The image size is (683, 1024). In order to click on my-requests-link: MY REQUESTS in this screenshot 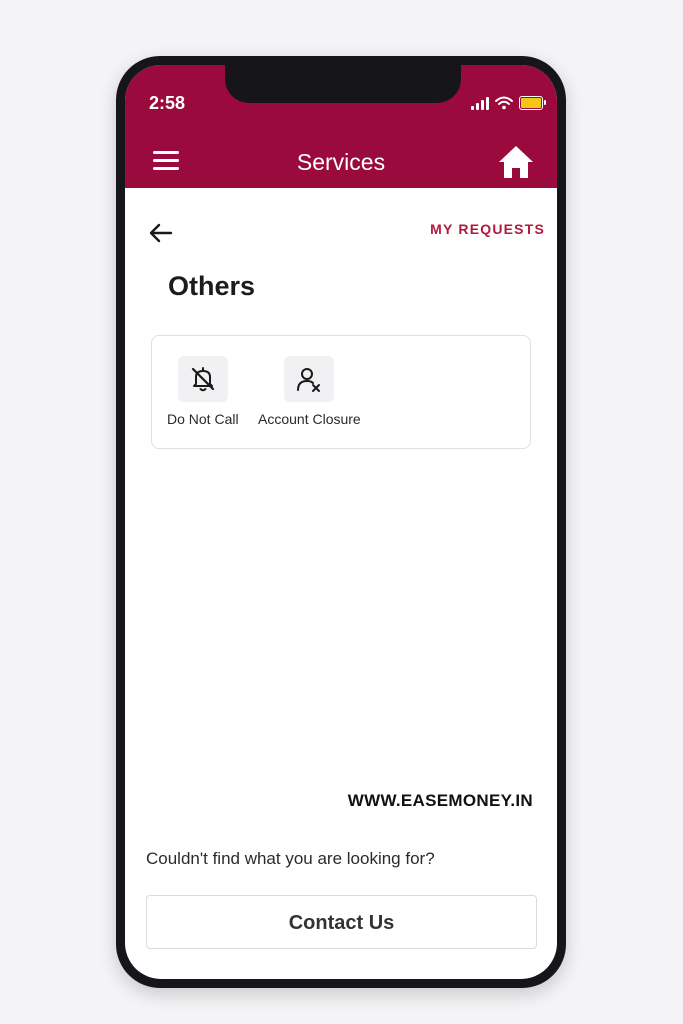, I will do `click(487, 229)`.